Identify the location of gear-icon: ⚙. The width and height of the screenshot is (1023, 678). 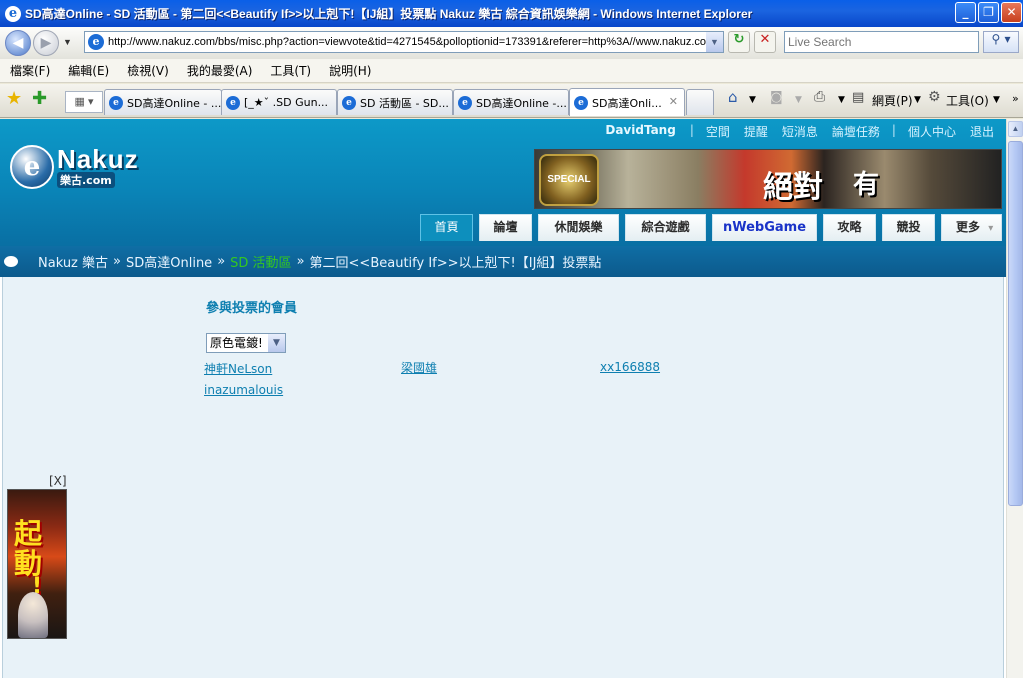
(934, 97).